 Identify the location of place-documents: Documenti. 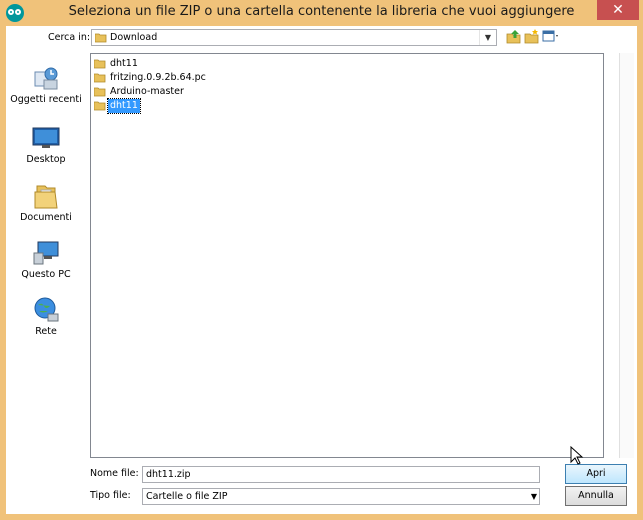
(46, 202).